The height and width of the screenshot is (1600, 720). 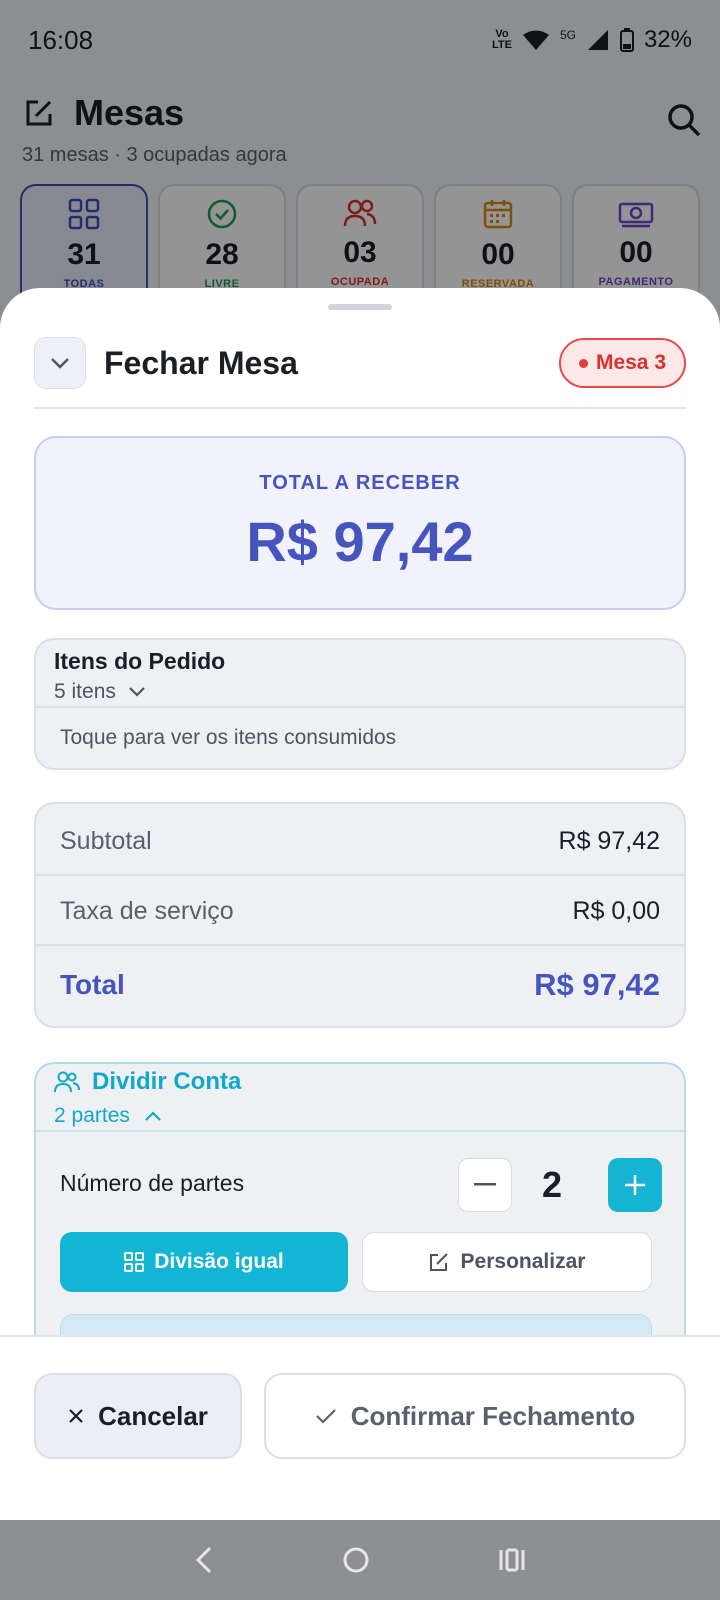 I want to click on confirm-close-label: Confirmar Fechamento, so click(x=493, y=1415).